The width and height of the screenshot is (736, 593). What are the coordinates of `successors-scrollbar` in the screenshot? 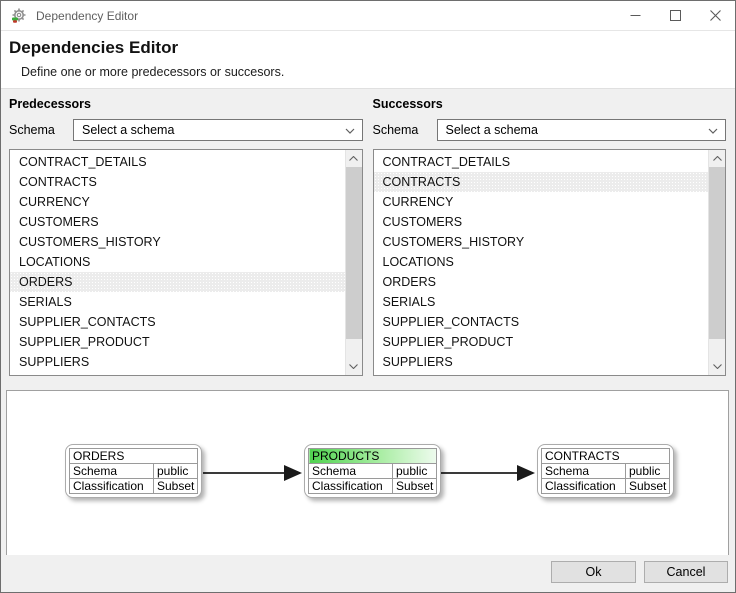 It's located at (716, 262).